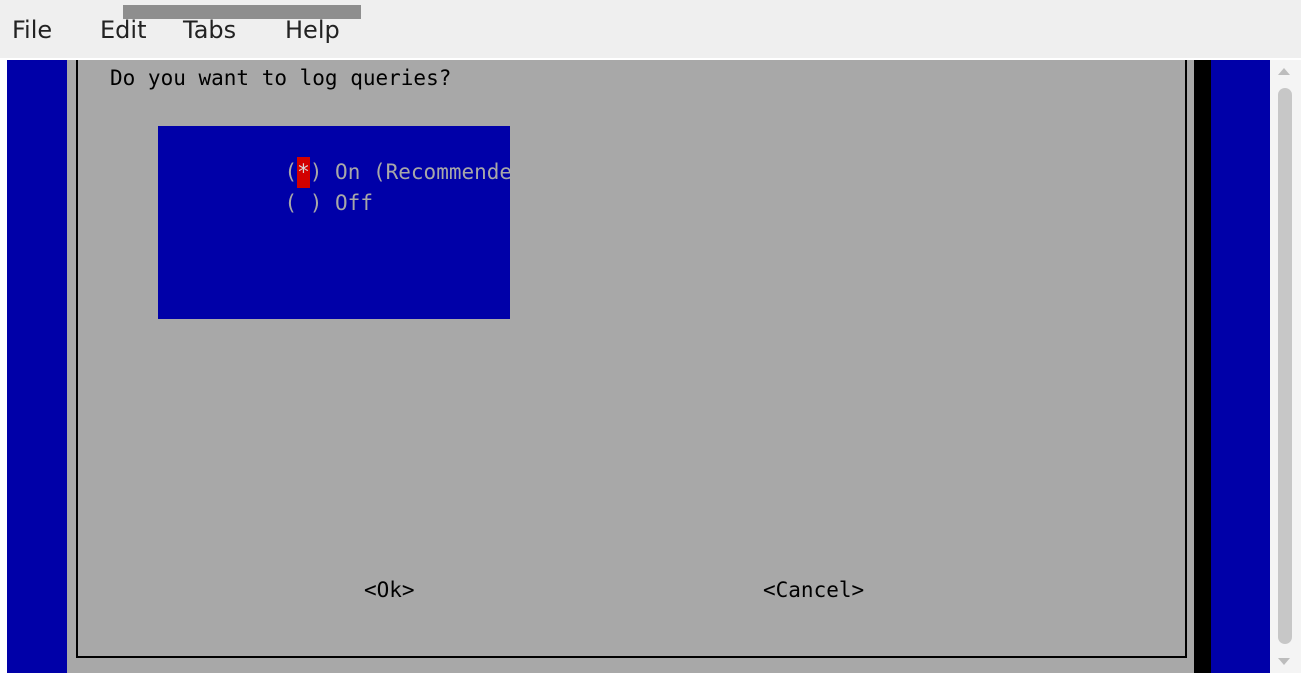  I want to click on dialog-question: Do you want to log queries?, so click(281, 78).